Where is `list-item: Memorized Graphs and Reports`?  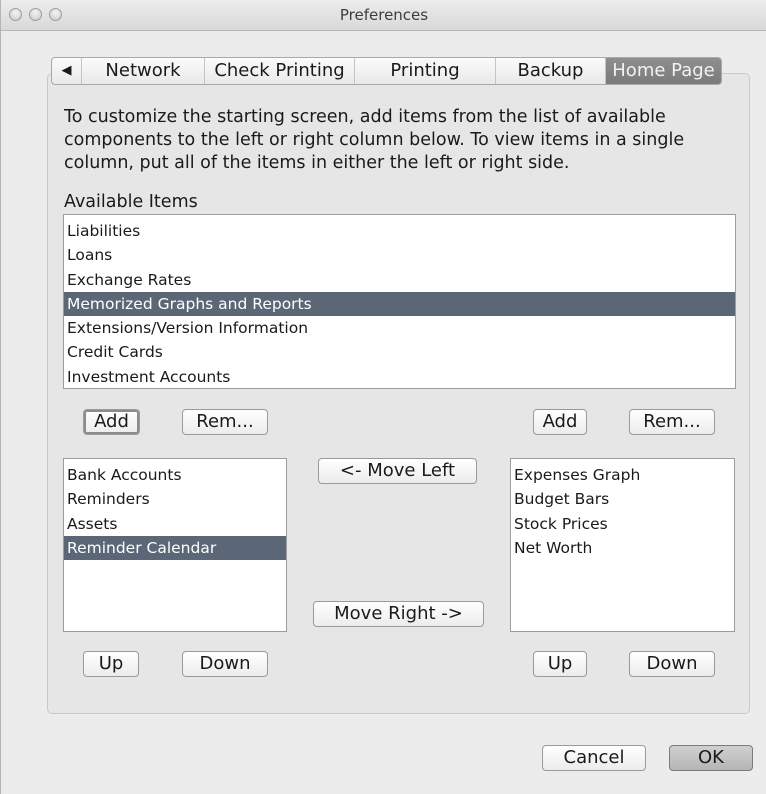
list-item: Memorized Graphs and Reports is located at coordinates (399, 304).